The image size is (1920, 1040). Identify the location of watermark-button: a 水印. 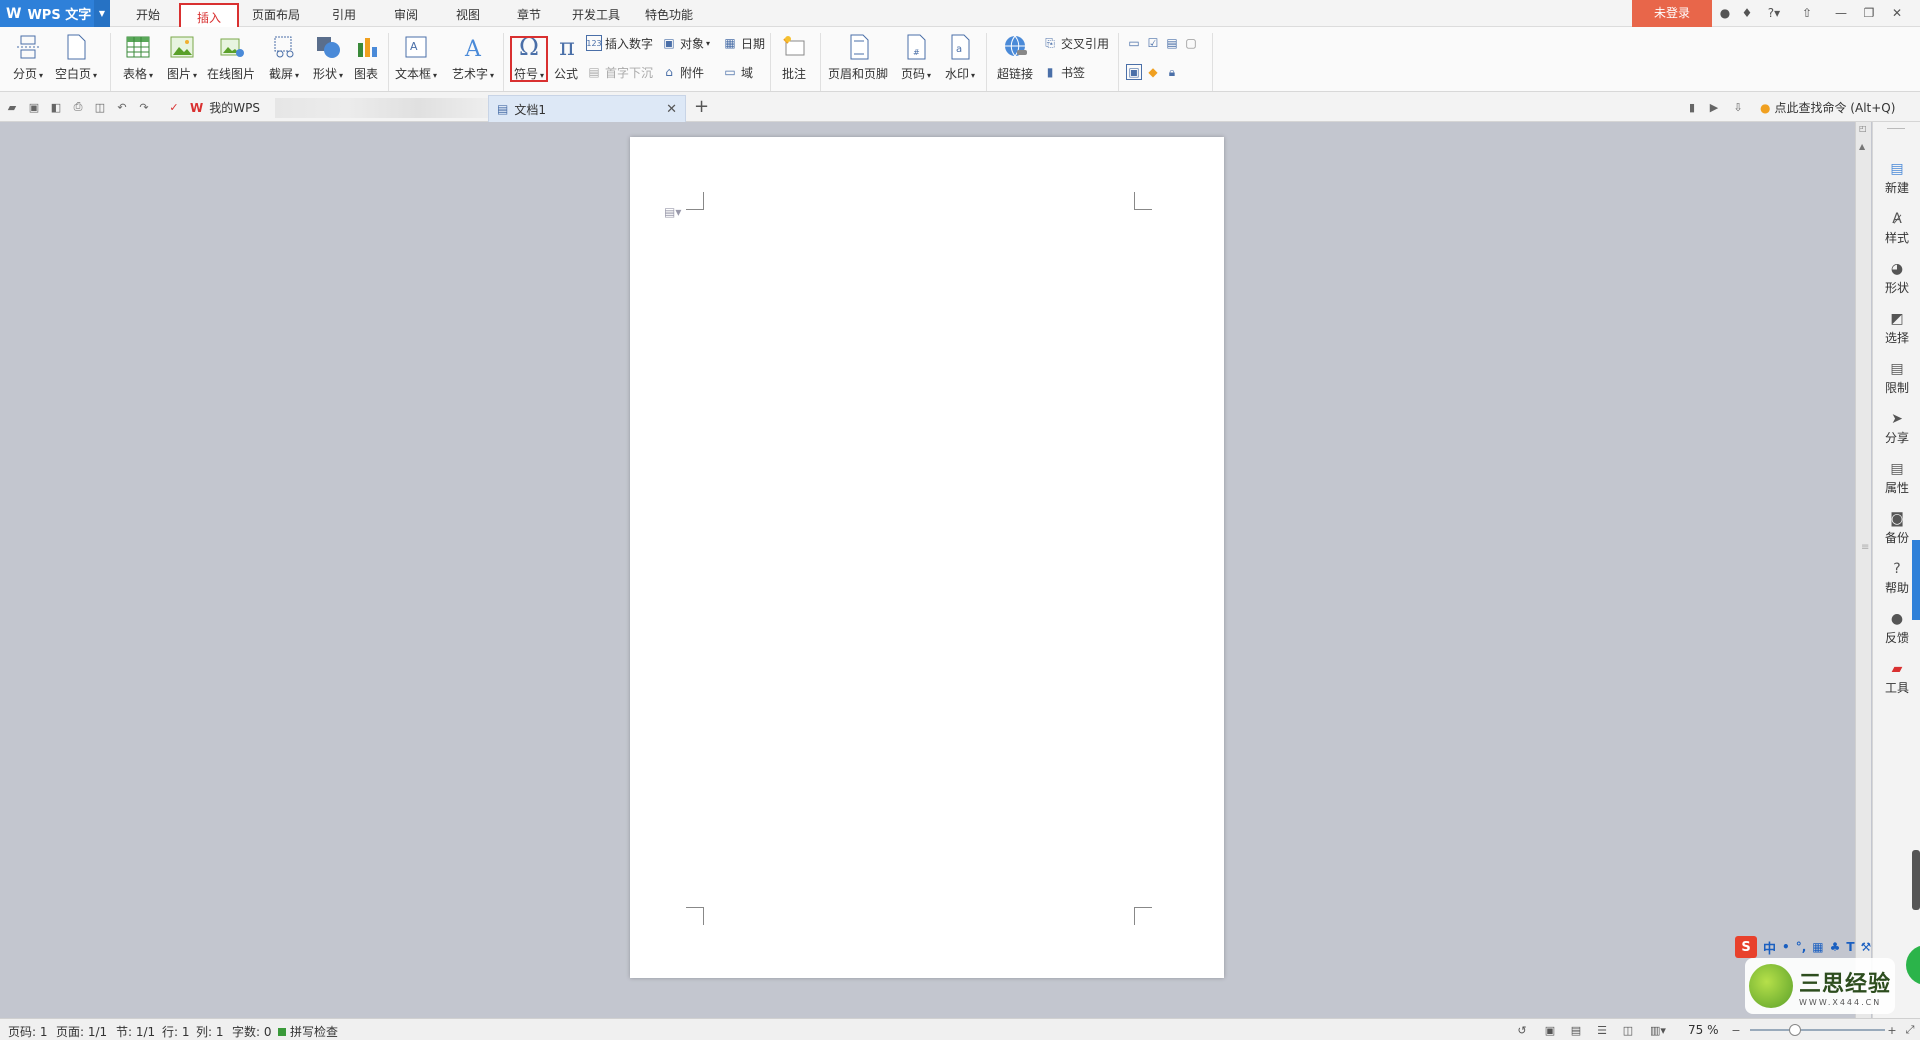
(960, 54).